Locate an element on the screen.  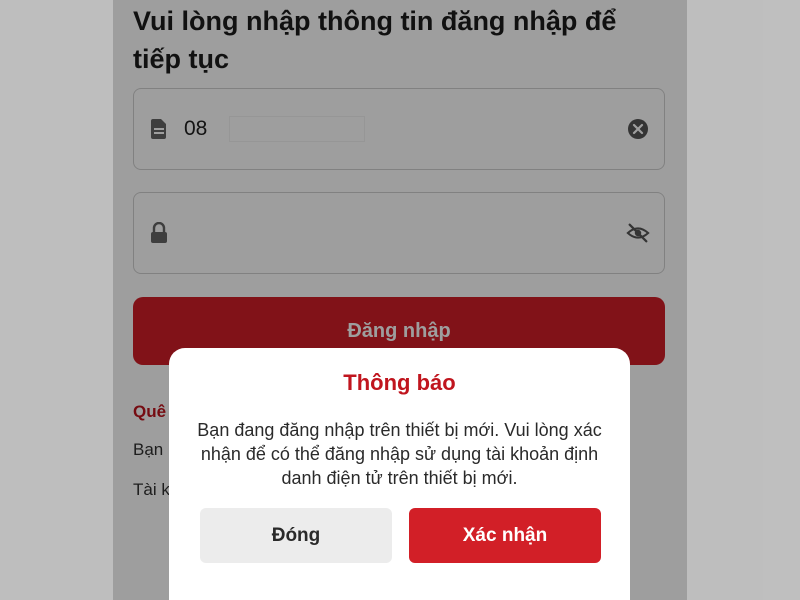
close-button: Đóng is located at coordinates (296, 535).